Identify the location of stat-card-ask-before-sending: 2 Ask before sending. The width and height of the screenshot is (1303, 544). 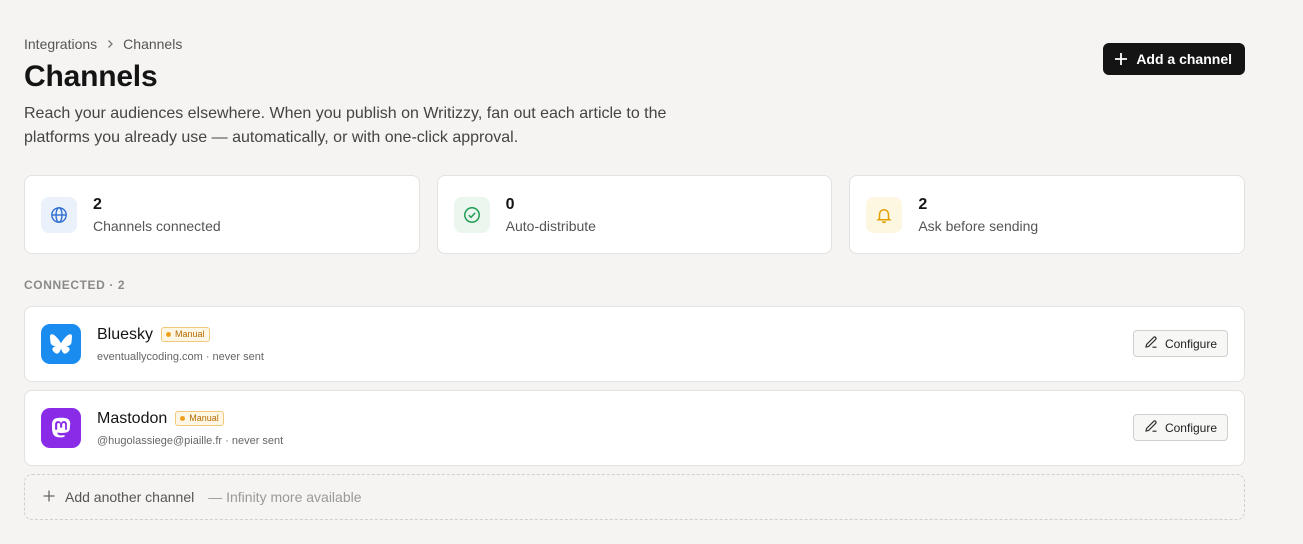
(1047, 214).